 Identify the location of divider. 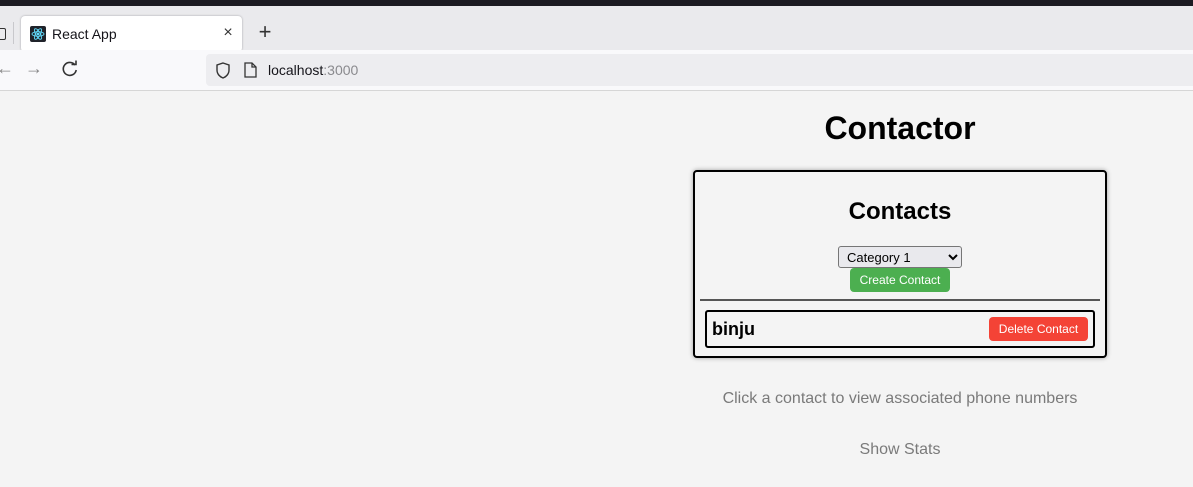
(900, 300).